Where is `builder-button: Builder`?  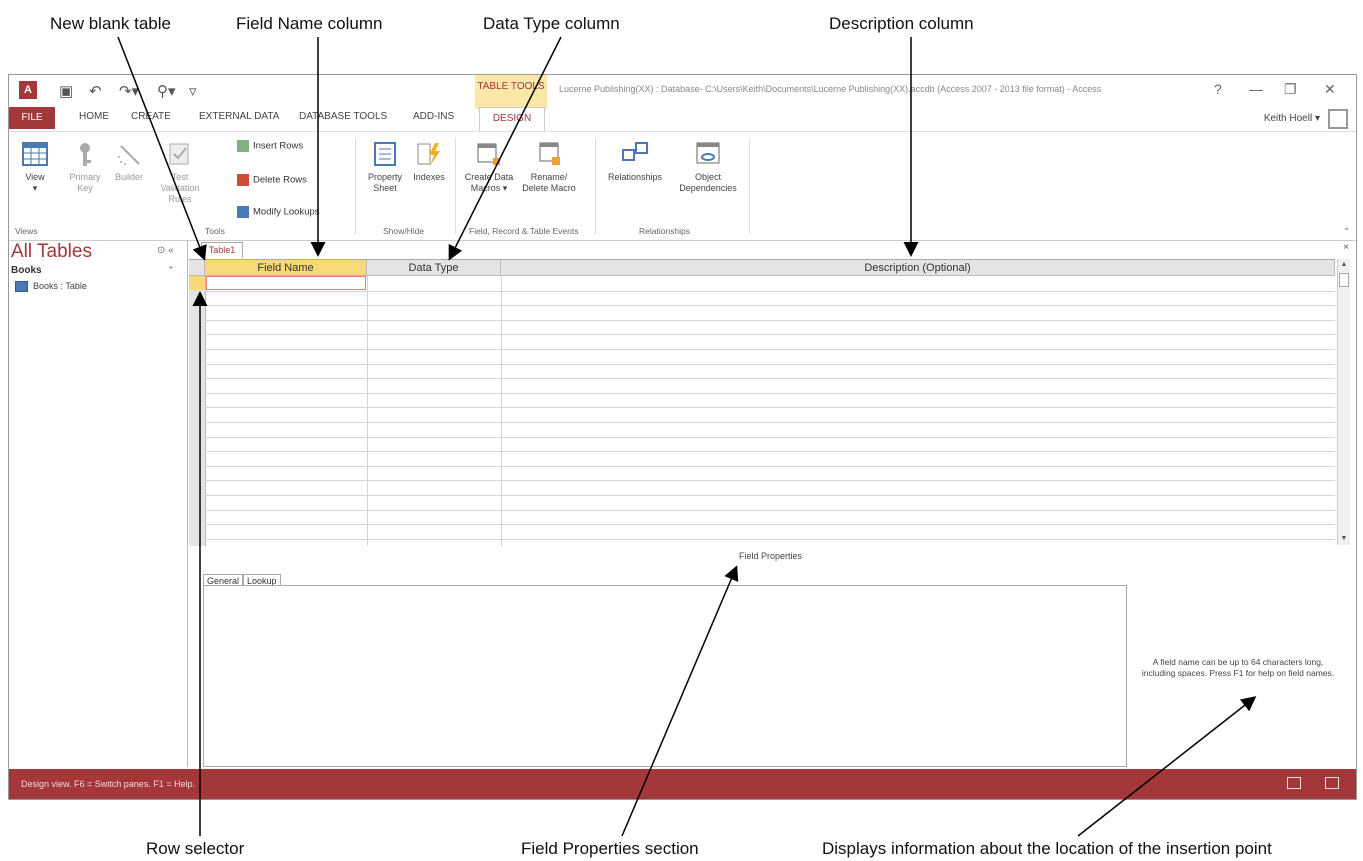
builder-button: Builder is located at coordinates (129, 161).